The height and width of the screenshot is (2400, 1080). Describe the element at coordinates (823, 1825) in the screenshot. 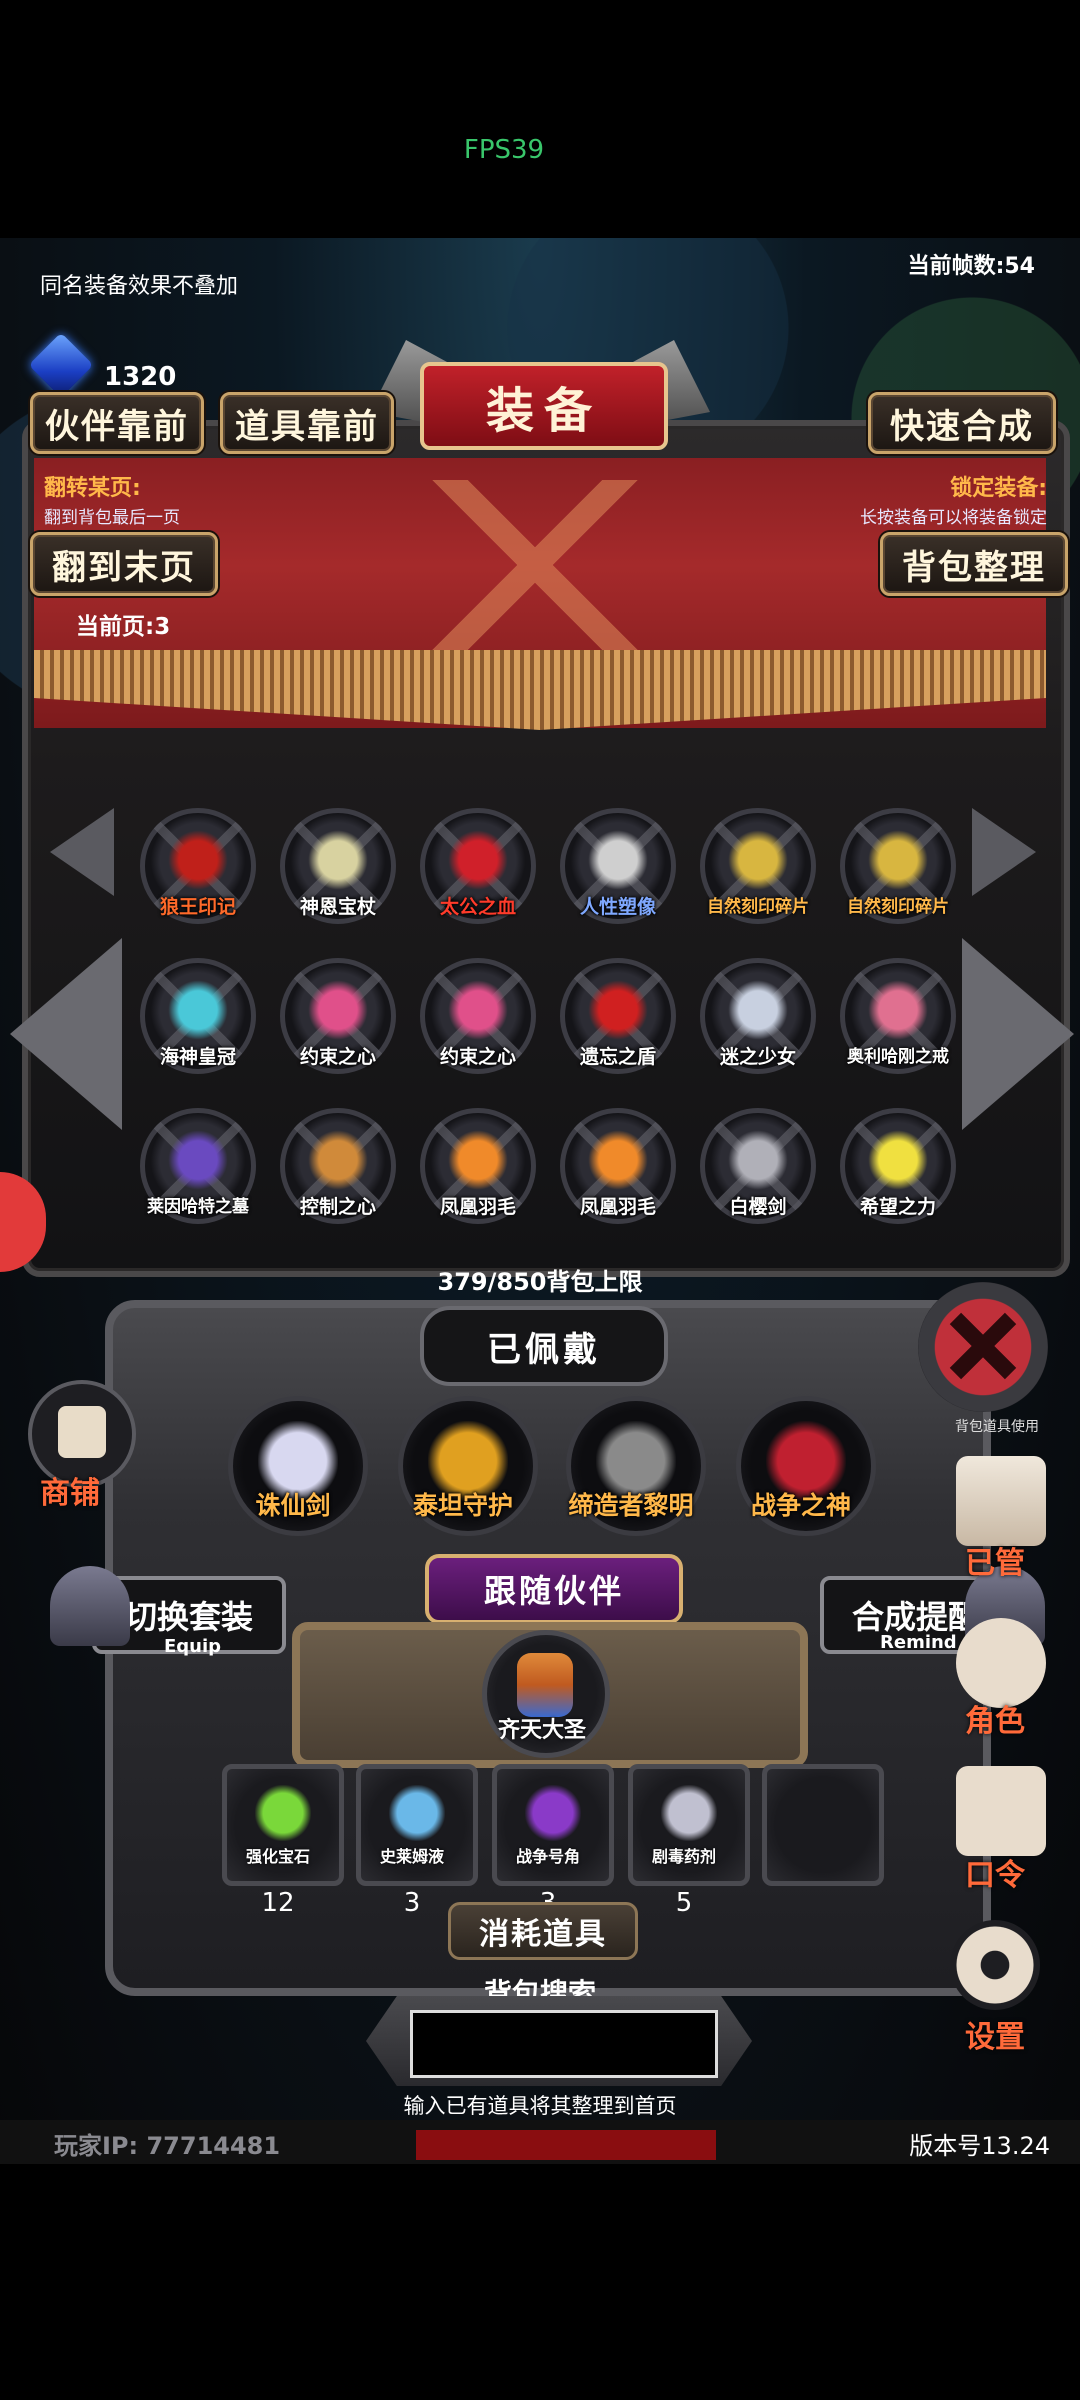

I see `empty-consumable-slot` at that location.